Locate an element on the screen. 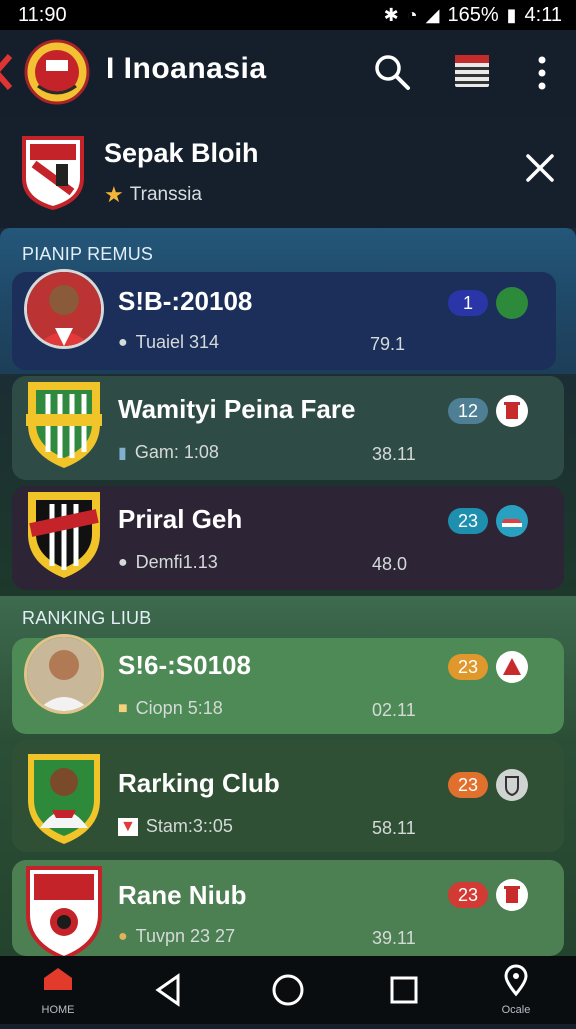 The height and width of the screenshot is (1029, 576). list-item: S!6-:S0108 ■ Ciopn 5:18 02.11 23 is located at coordinates (288, 684).